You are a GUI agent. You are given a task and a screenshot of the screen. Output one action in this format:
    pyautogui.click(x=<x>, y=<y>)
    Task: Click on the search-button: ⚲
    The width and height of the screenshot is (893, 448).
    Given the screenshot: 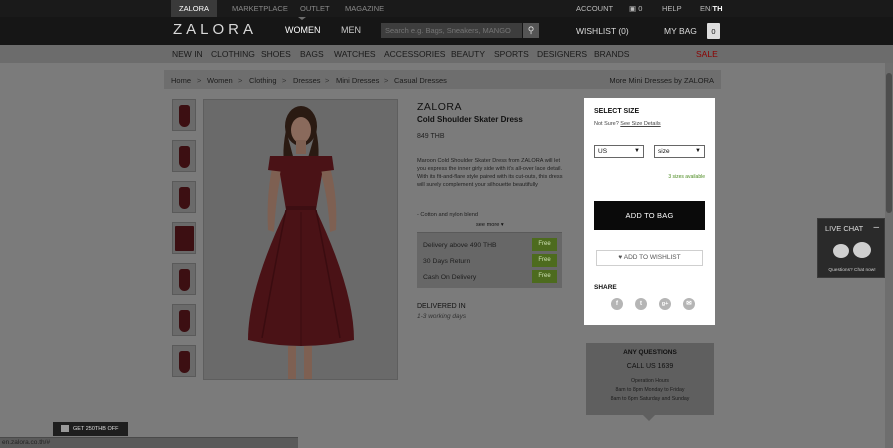 What is the action you would take?
    pyautogui.click(x=531, y=30)
    